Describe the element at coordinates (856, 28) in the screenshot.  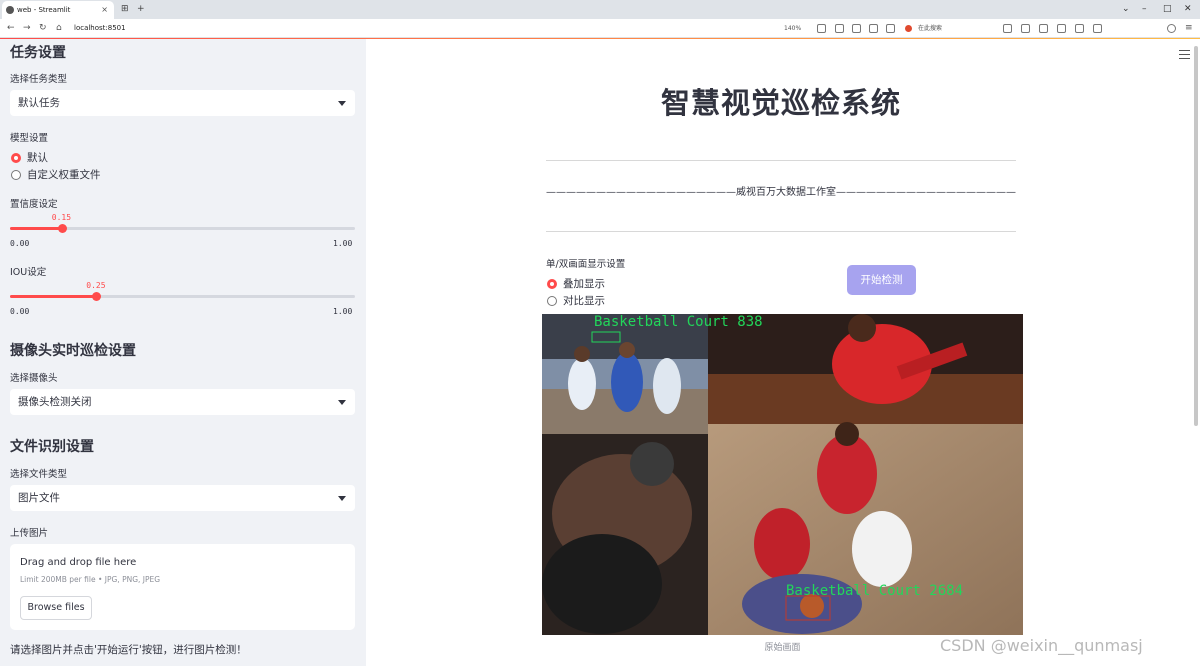
I see `screenshot-icon` at that location.